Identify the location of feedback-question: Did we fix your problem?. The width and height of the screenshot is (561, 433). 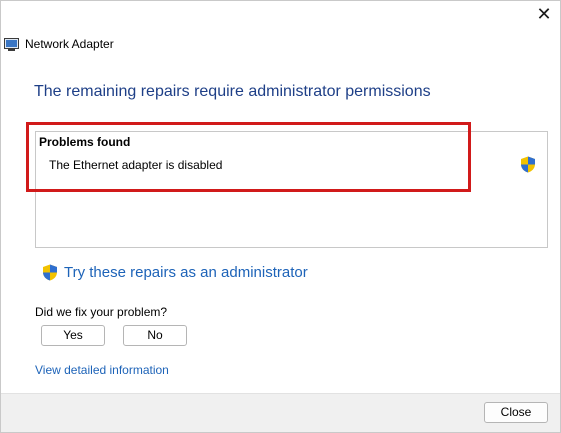
(101, 312).